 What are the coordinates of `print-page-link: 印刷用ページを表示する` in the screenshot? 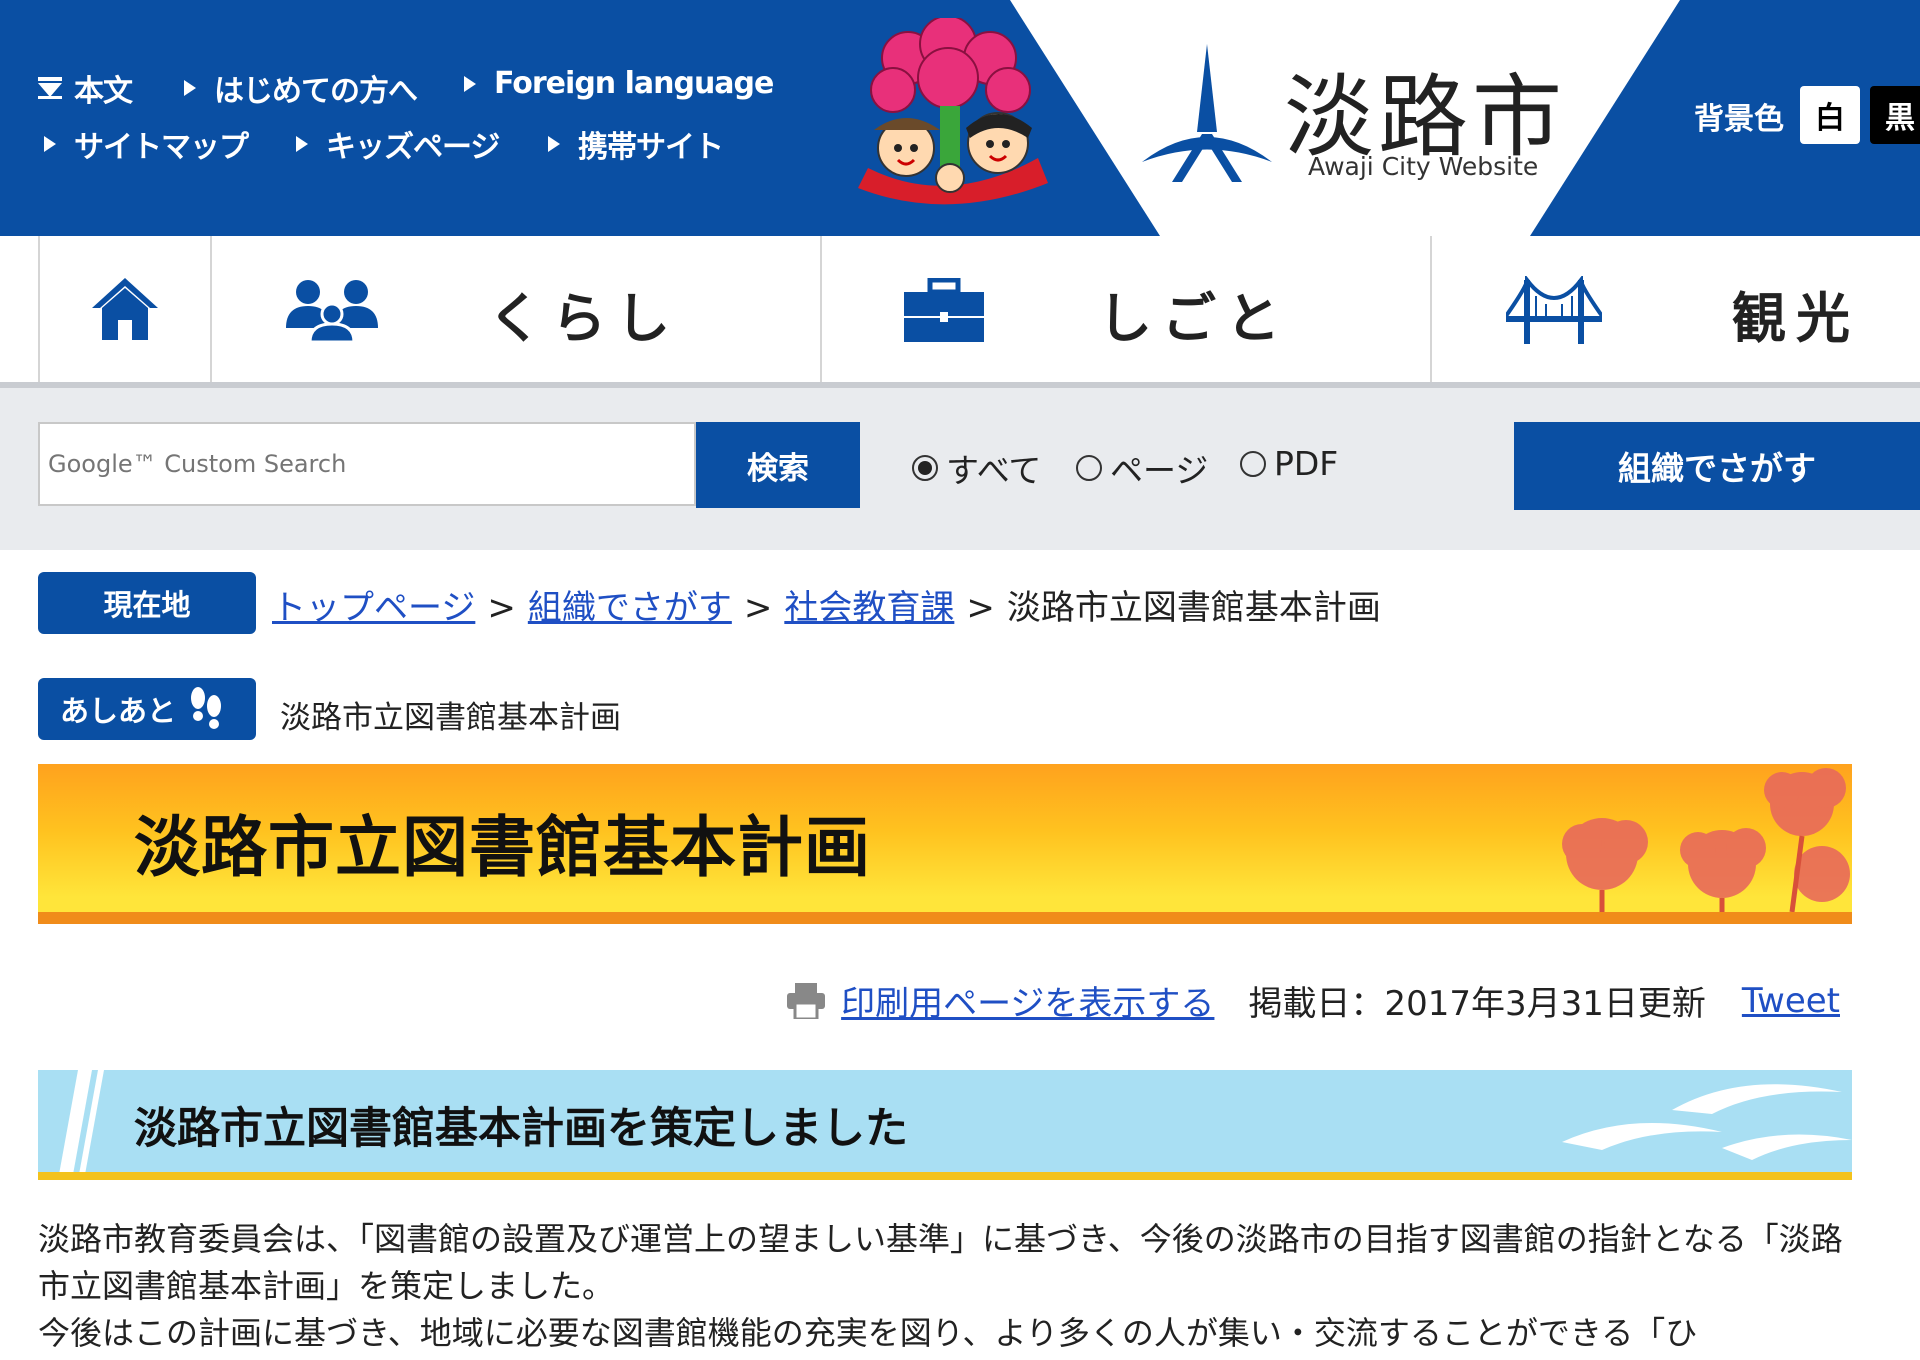 It's located at (1027, 1000).